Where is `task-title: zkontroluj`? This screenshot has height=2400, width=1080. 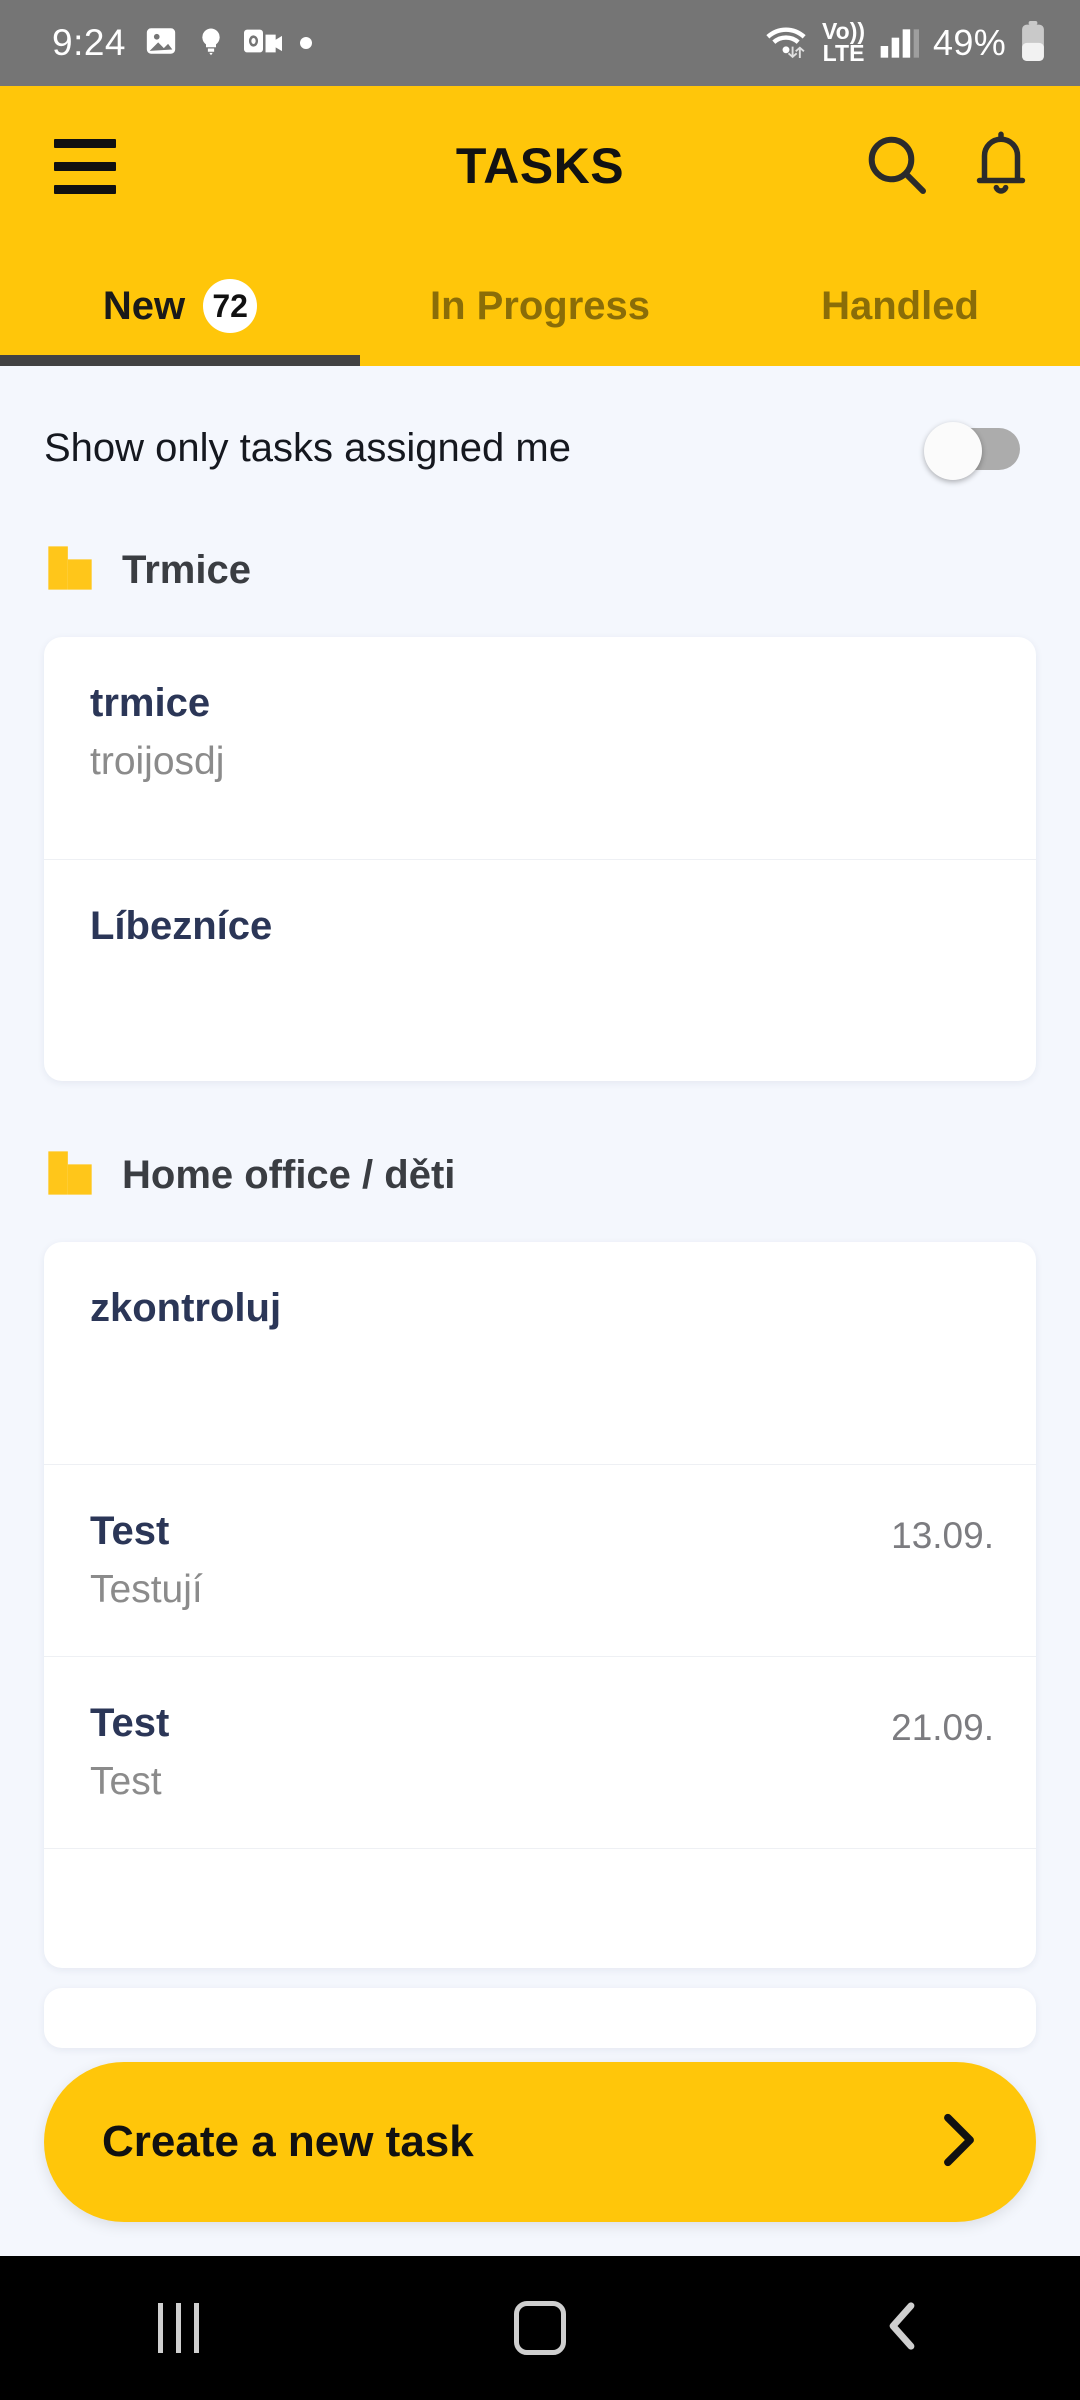
task-title: zkontroluj is located at coordinates (186, 1308).